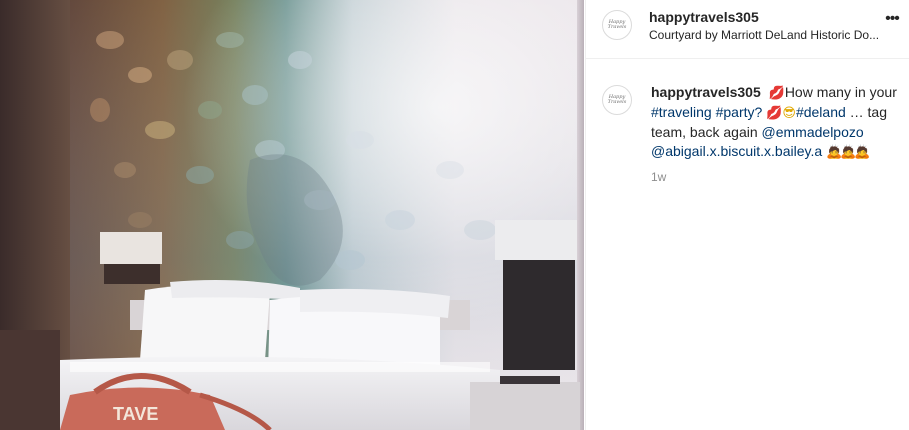 The width and height of the screenshot is (909, 430). I want to click on avatar: Happy Travels, so click(617, 25).